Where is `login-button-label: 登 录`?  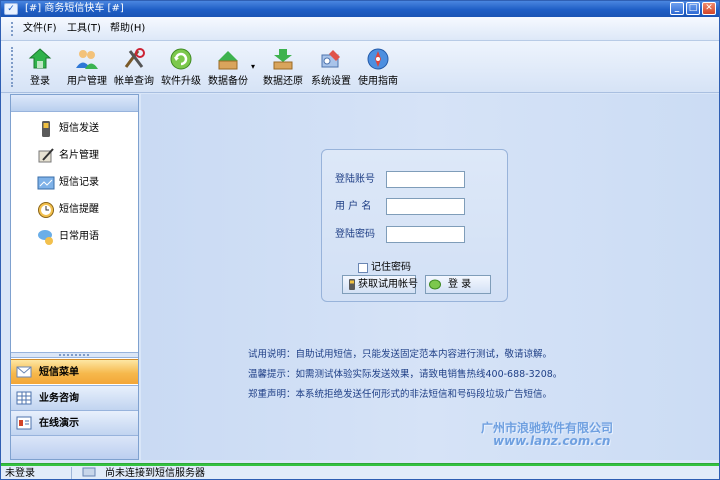
login-button-label: 登 录 is located at coordinates (460, 284).